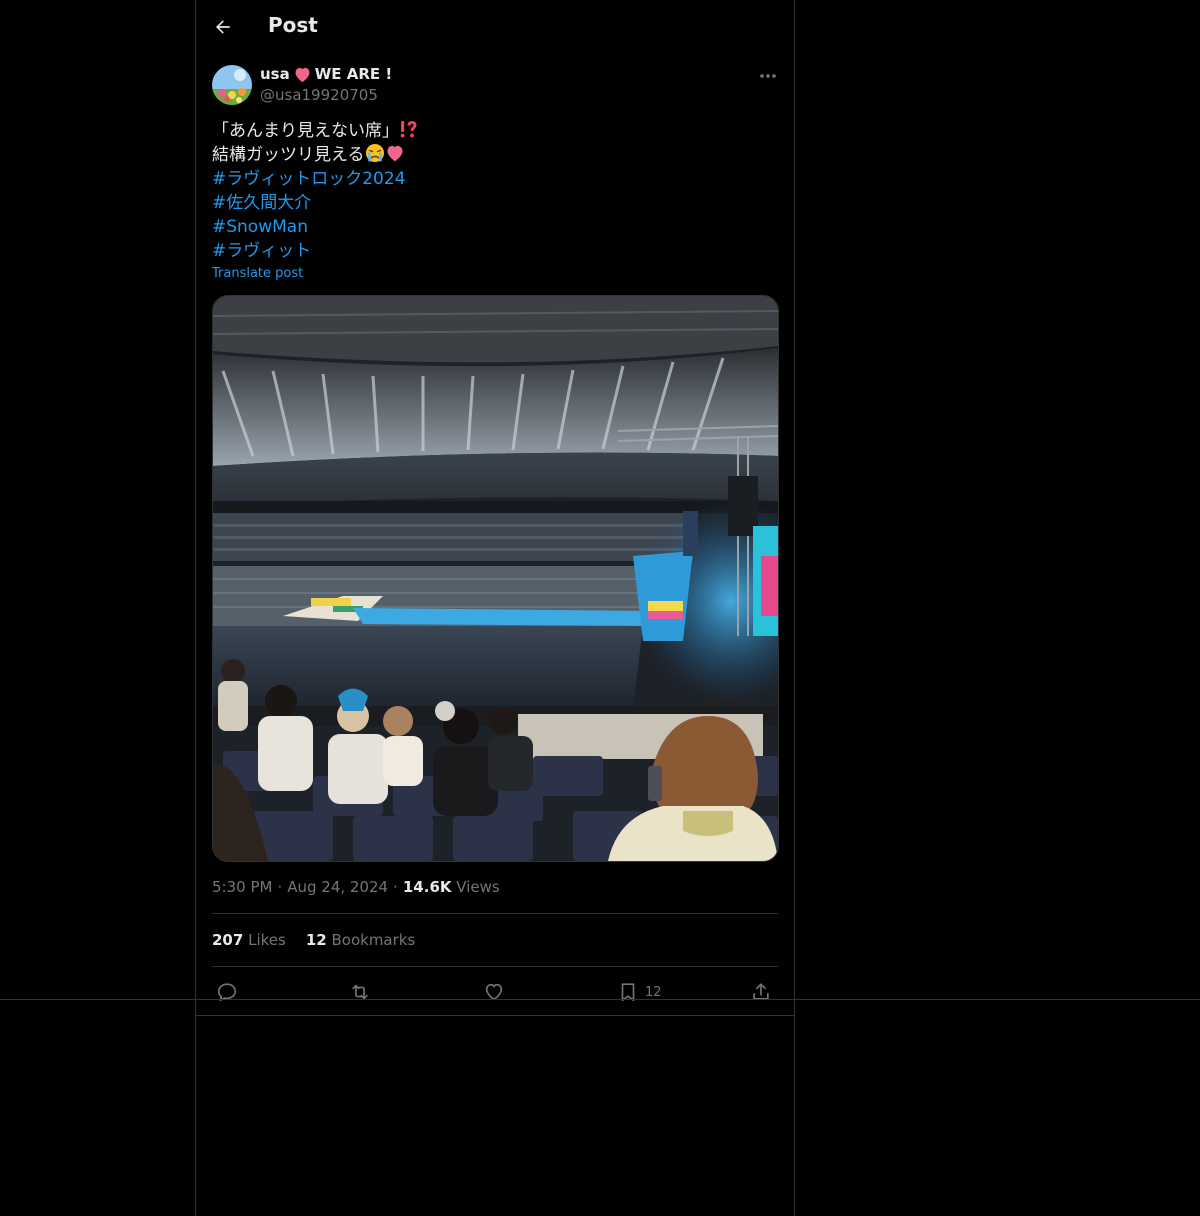 Image resolution: width=1200 pixels, height=1216 pixels. What do you see at coordinates (227, 992) in the screenshot?
I see `reply-button` at bounding box center [227, 992].